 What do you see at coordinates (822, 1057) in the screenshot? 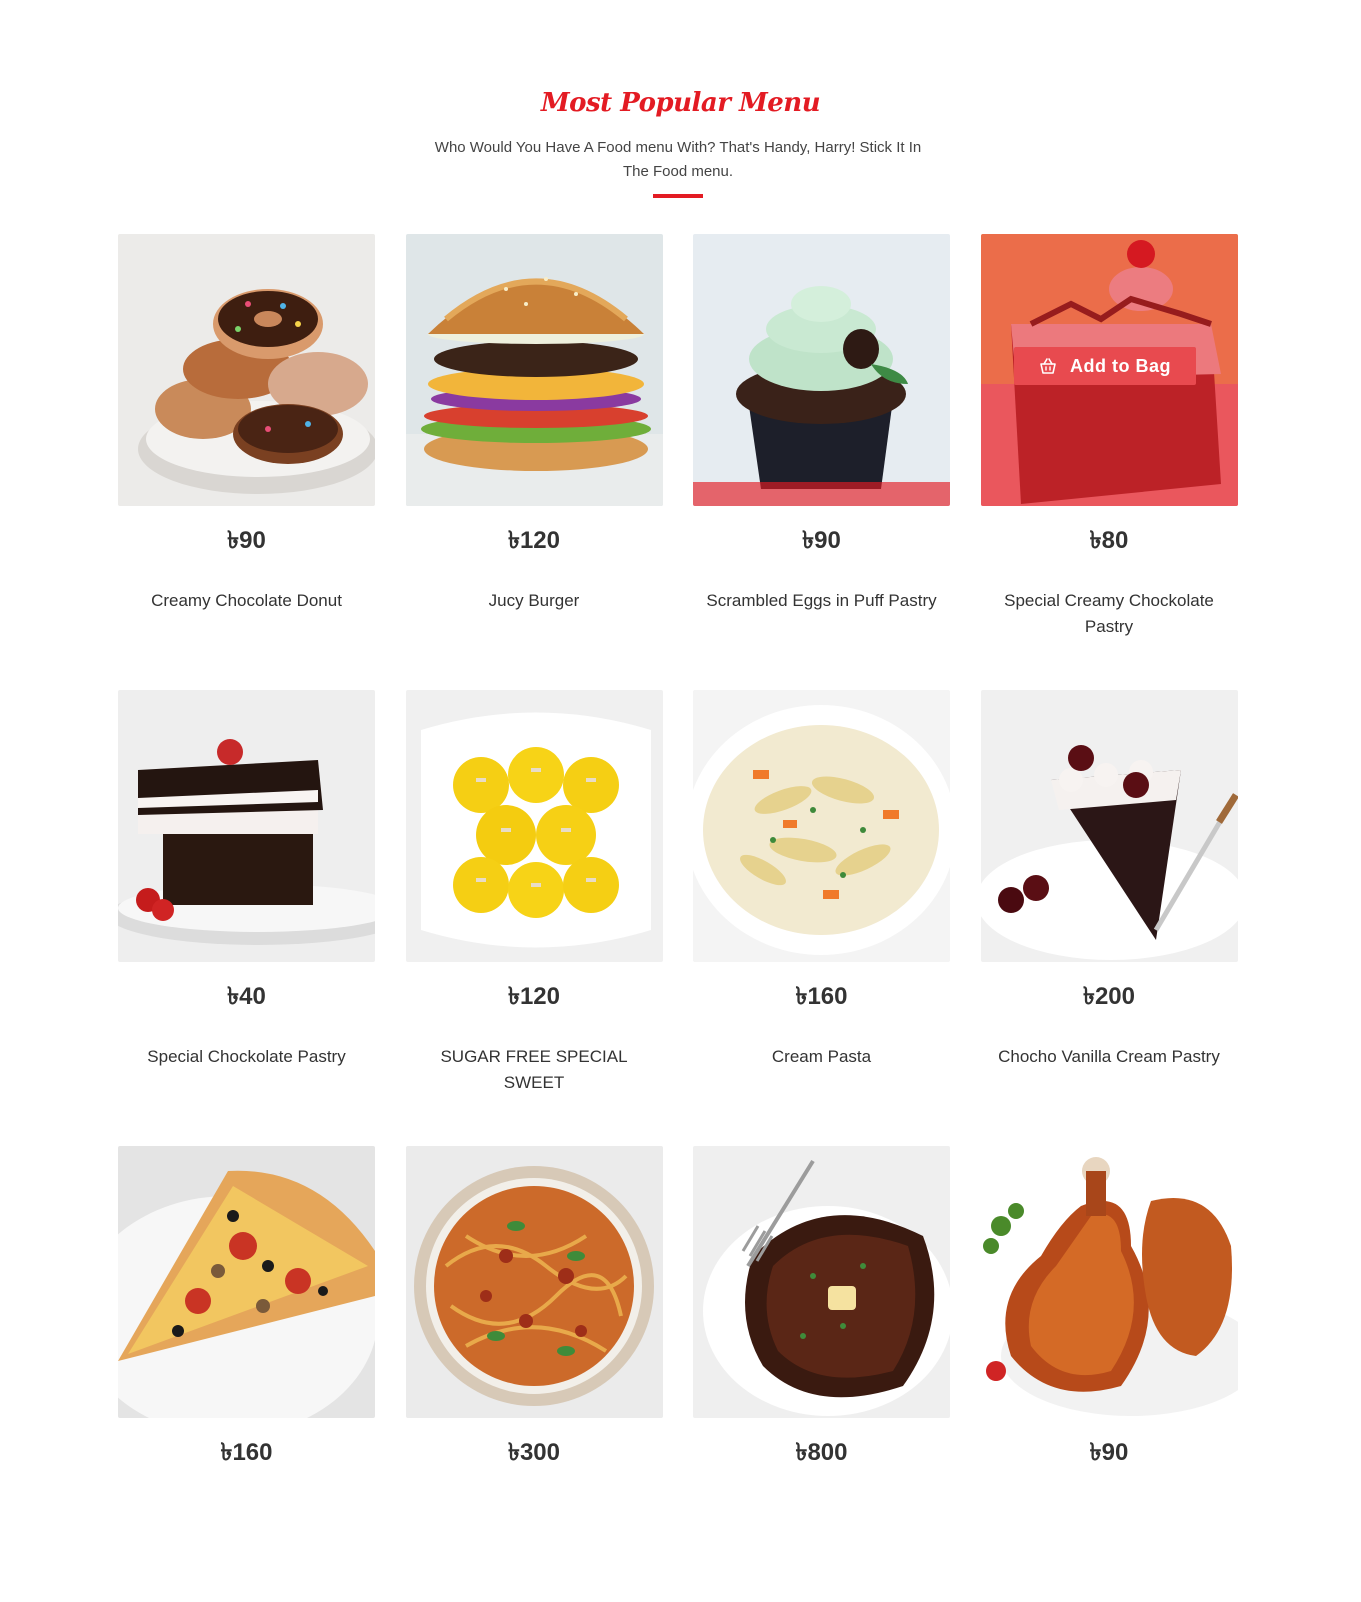
I see `item-name: Cream Pasta` at bounding box center [822, 1057].